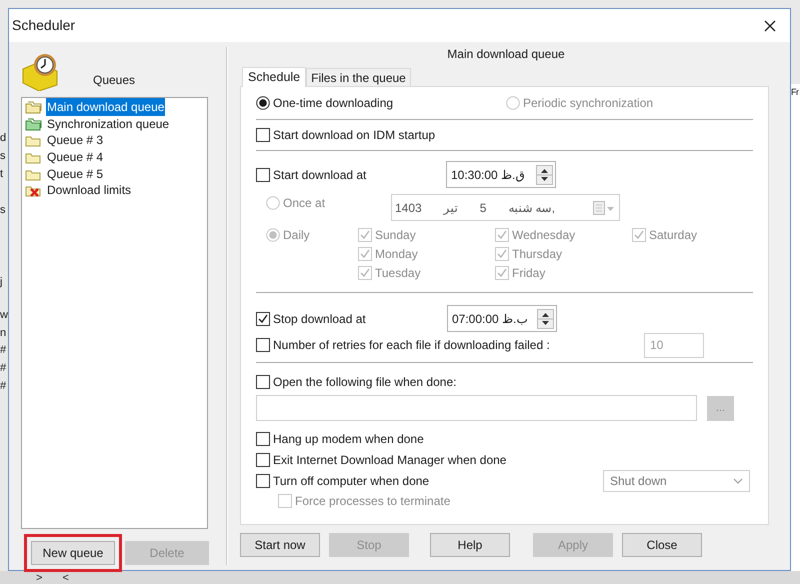  I want to click on option-label: Hang up modem when done, so click(348, 439).